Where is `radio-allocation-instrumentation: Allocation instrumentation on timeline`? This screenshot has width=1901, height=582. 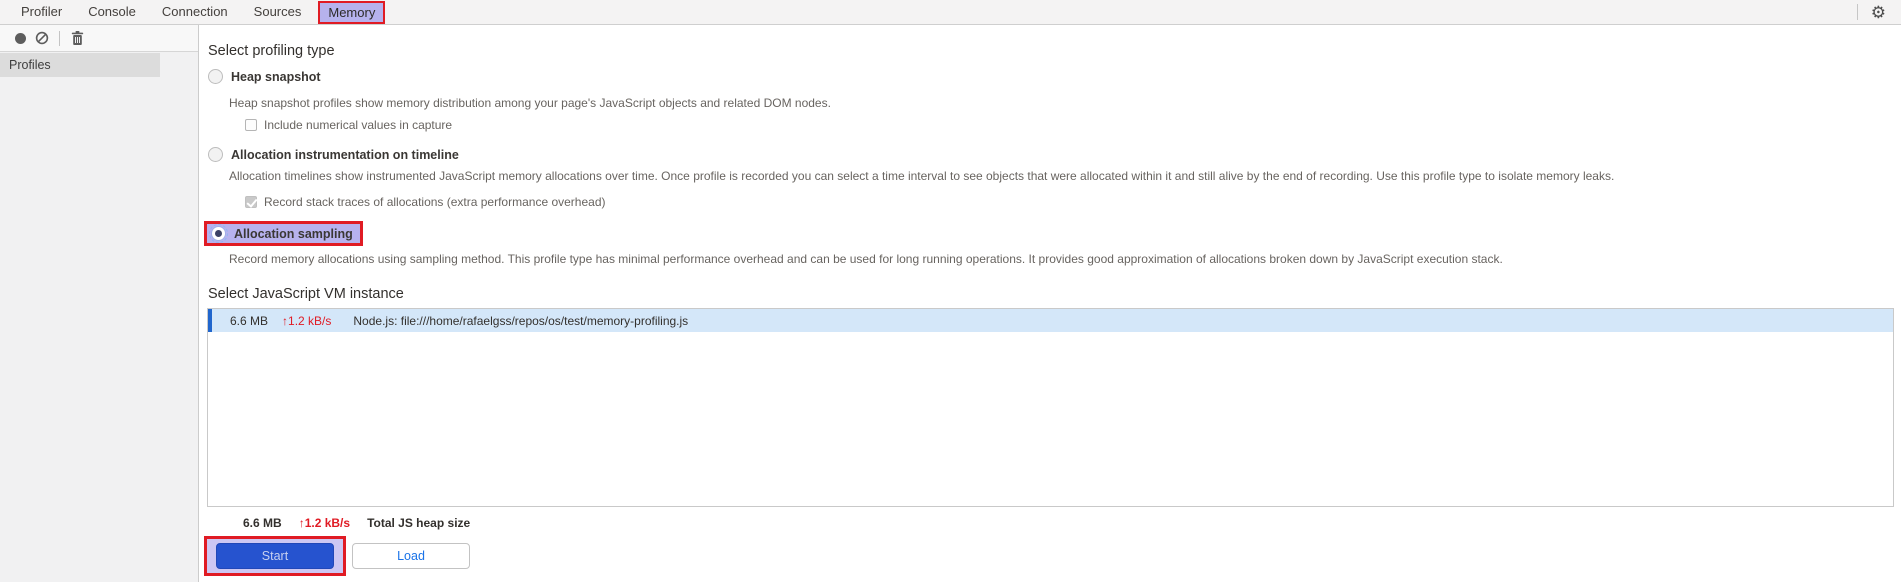
radio-allocation-instrumentation: Allocation instrumentation on timeline is located at coordinates (333, 154).